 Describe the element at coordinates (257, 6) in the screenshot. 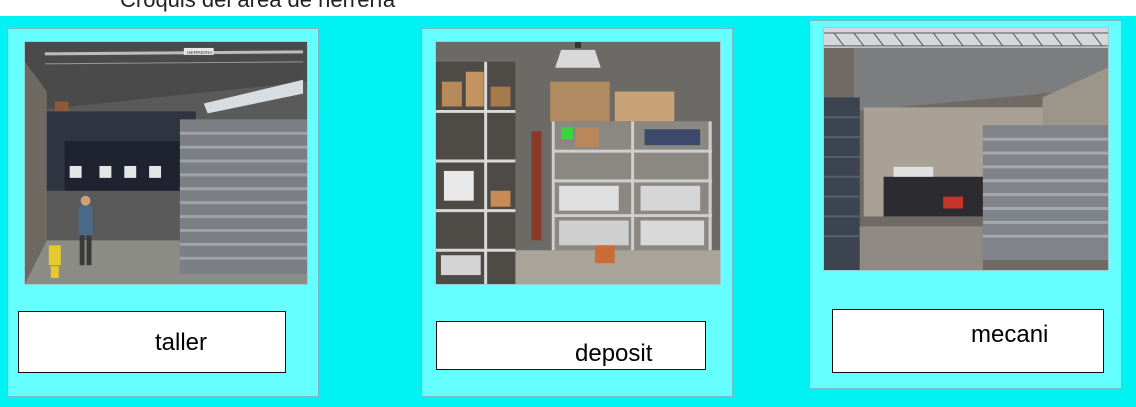

I see `page-heading: Croquis del área de herrería` at that location.